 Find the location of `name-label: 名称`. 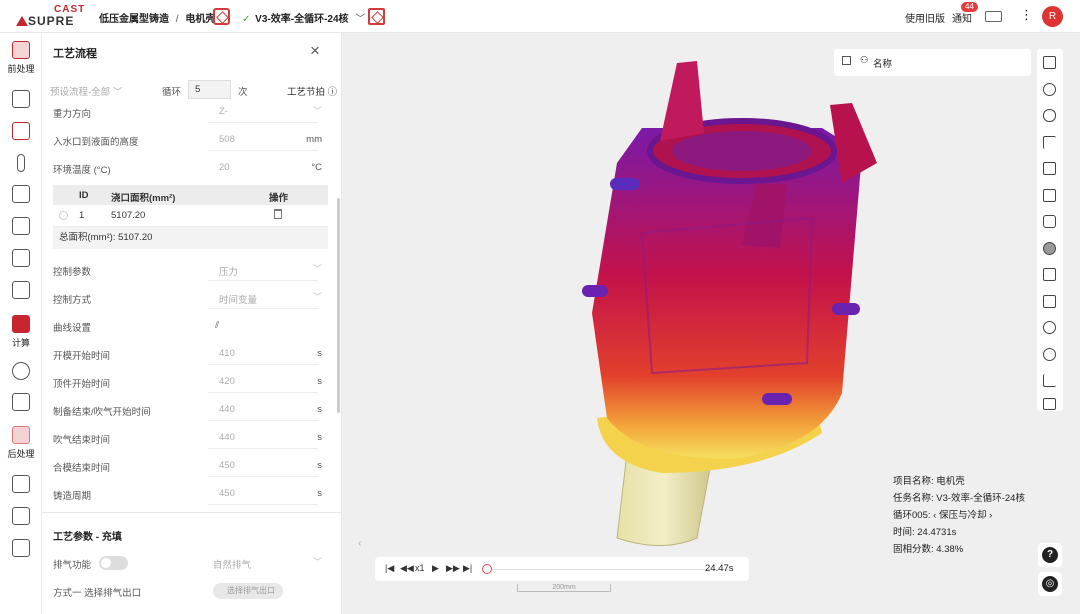

name-label: 名称 is located at coordinates (883, 64).